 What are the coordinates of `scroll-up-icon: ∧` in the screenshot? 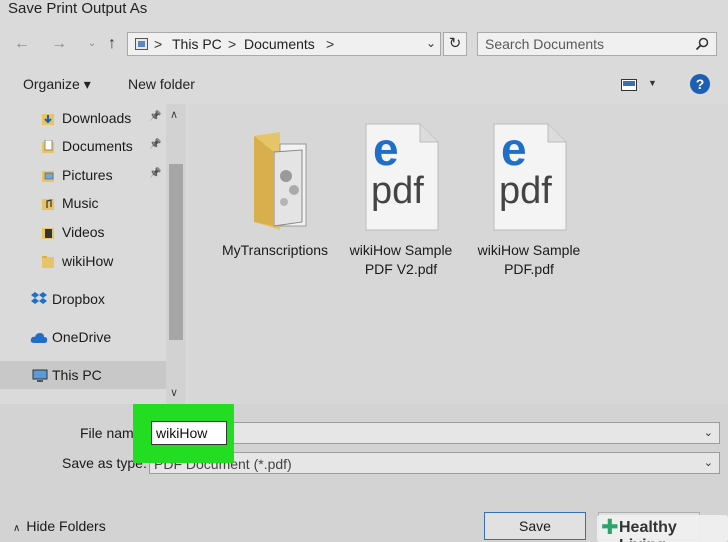 It's located at (174, 114).